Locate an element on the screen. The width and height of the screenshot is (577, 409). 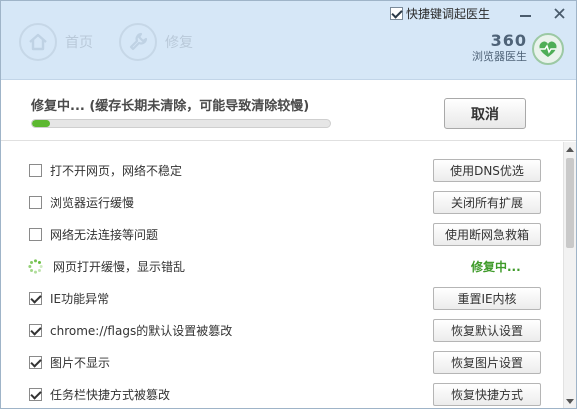
nav-home-label: 首页 is located at coordinates (79, 43).